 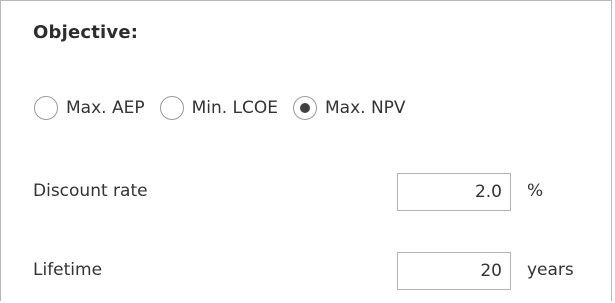 I want to click on lifetime-input, so click(x=454, y=271).